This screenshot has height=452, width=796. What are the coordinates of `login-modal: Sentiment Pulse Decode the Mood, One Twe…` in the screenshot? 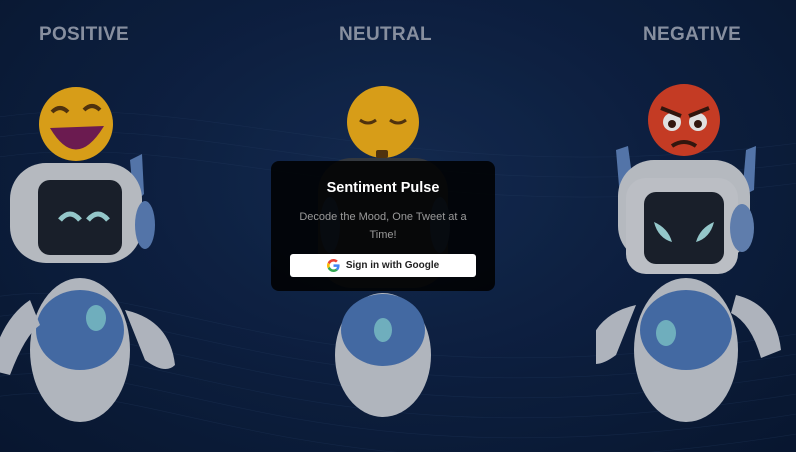 It's located at (383, 226).